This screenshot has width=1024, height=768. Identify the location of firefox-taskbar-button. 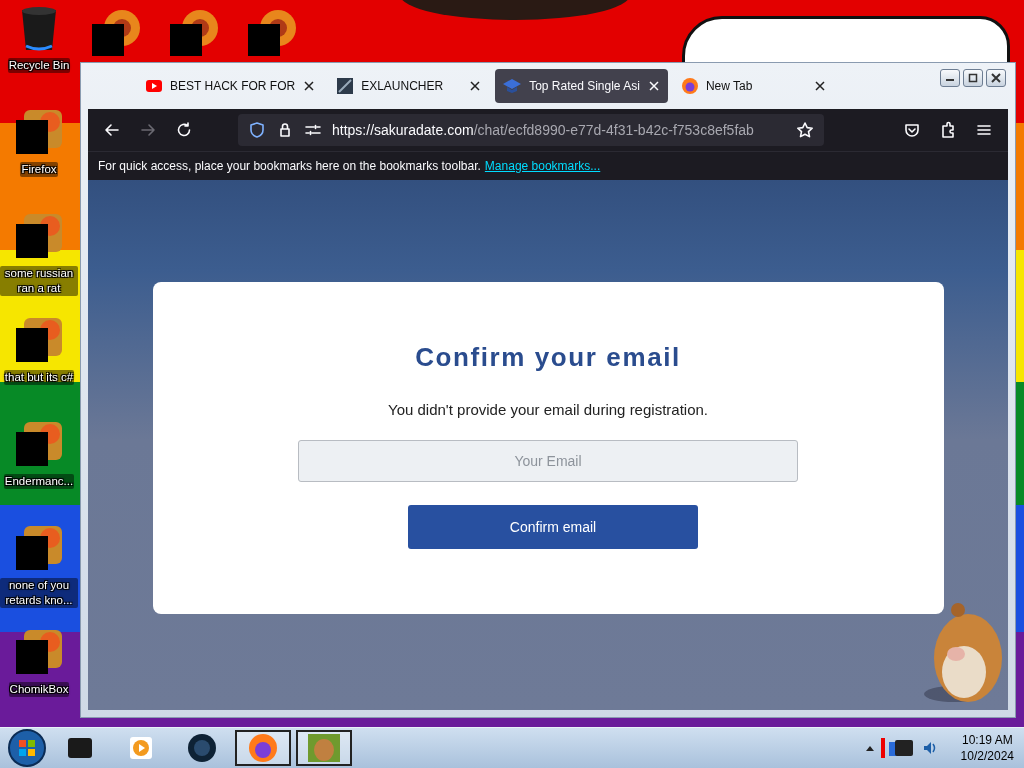
(263, 748).